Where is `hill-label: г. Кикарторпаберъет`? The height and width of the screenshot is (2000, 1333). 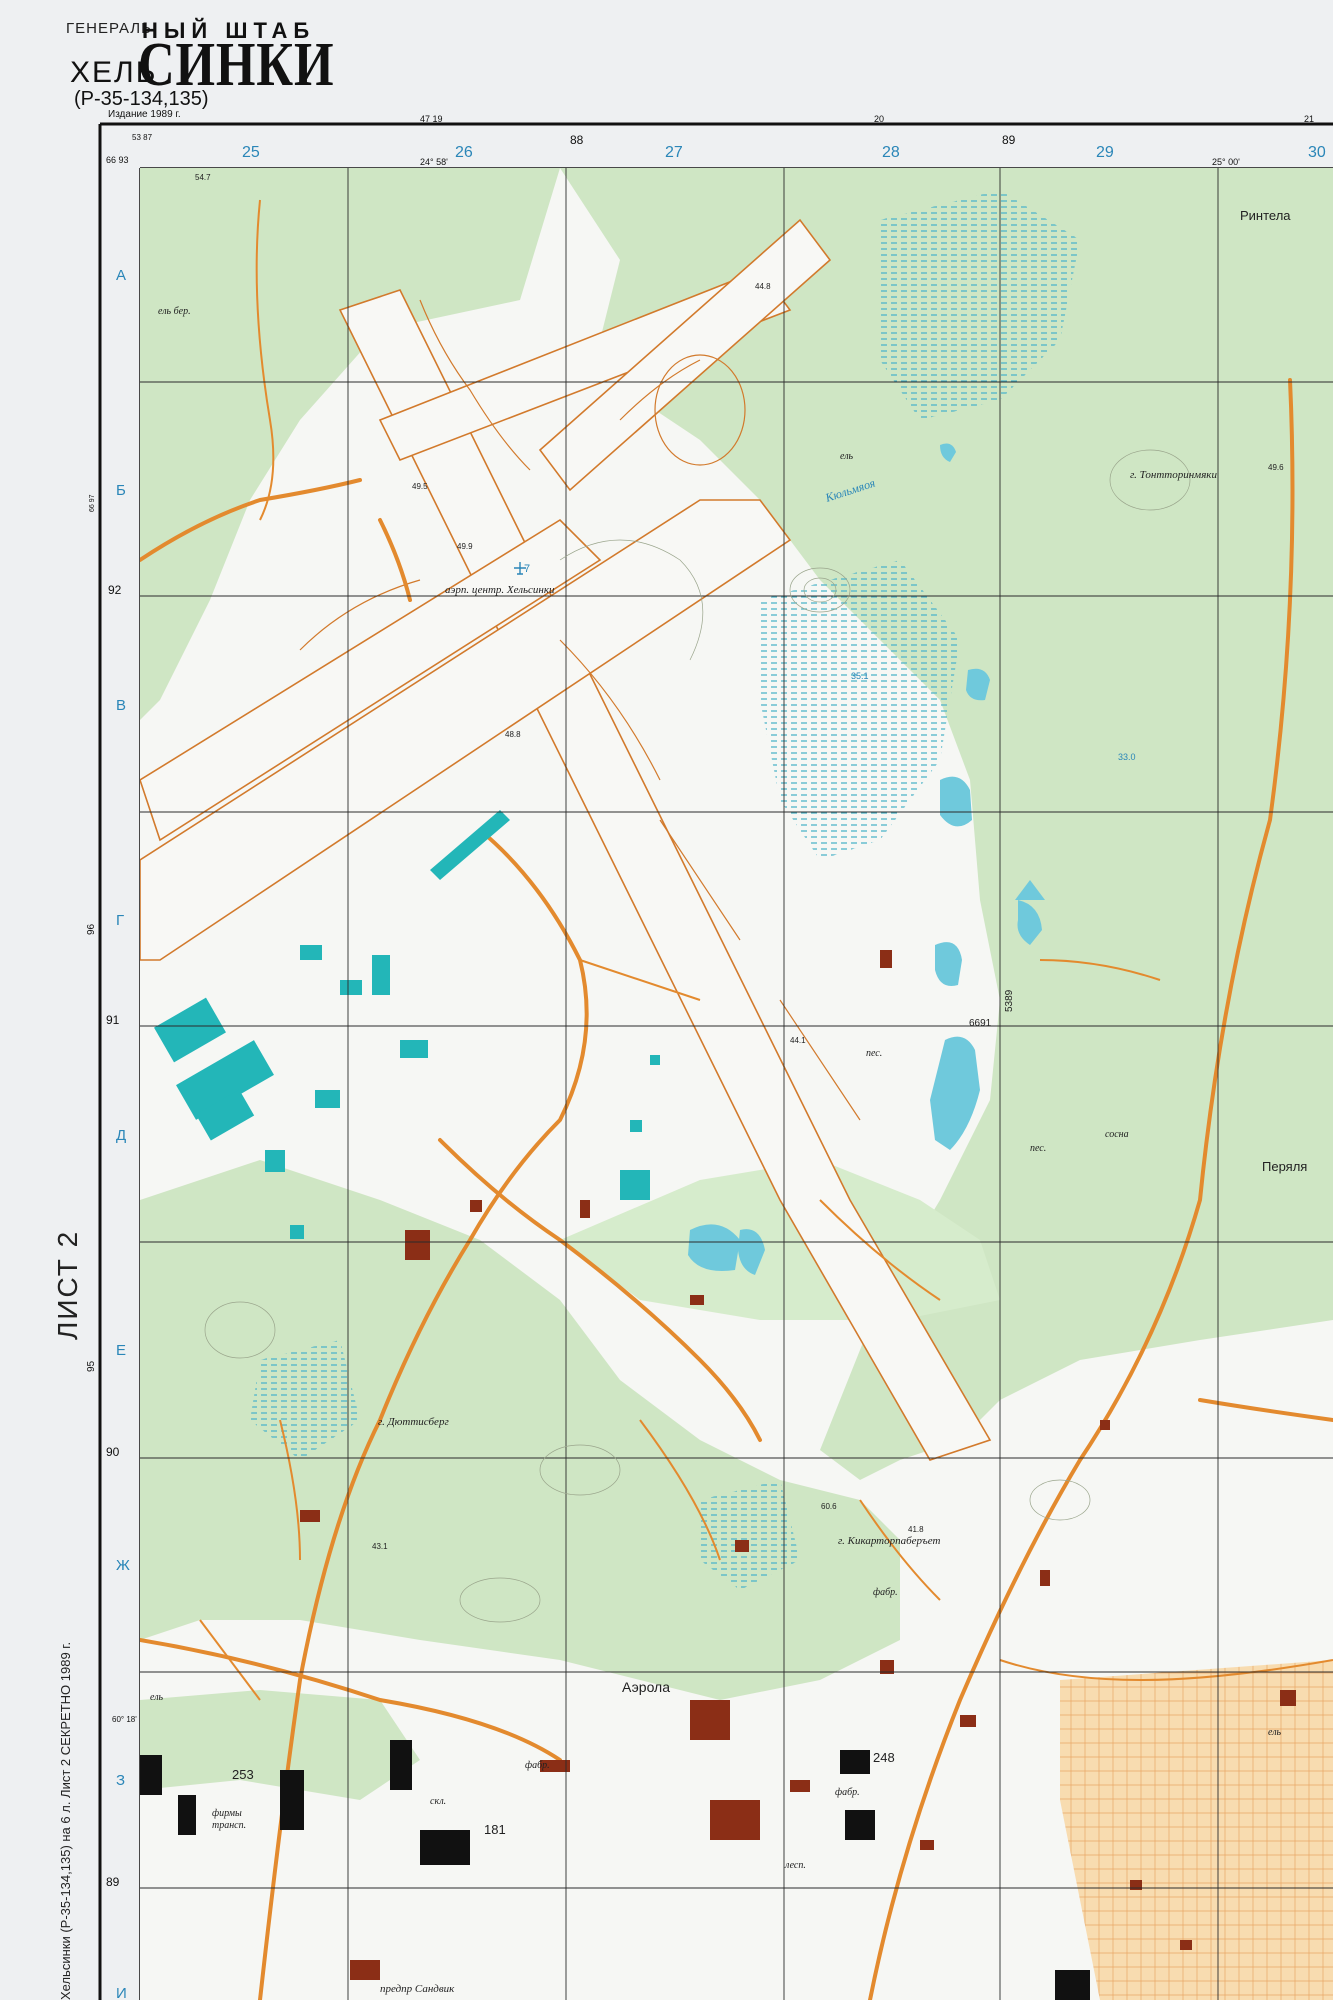
hill-label: г. Кикарторпаберъет is located at coordinates (889, 1541).